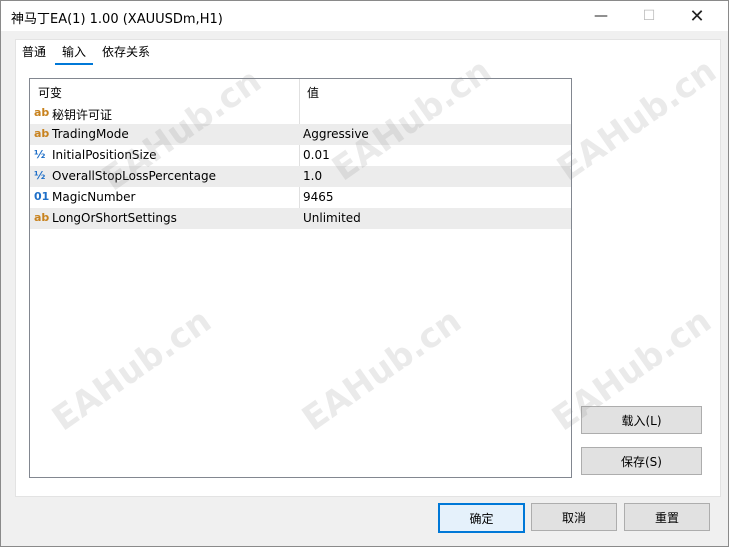 This screenshot has height=547, width=729. What do you see at coordinates (336, 134) in the screenshot?
I see `row-value: Aggressive` at bounding box center [336, 134].